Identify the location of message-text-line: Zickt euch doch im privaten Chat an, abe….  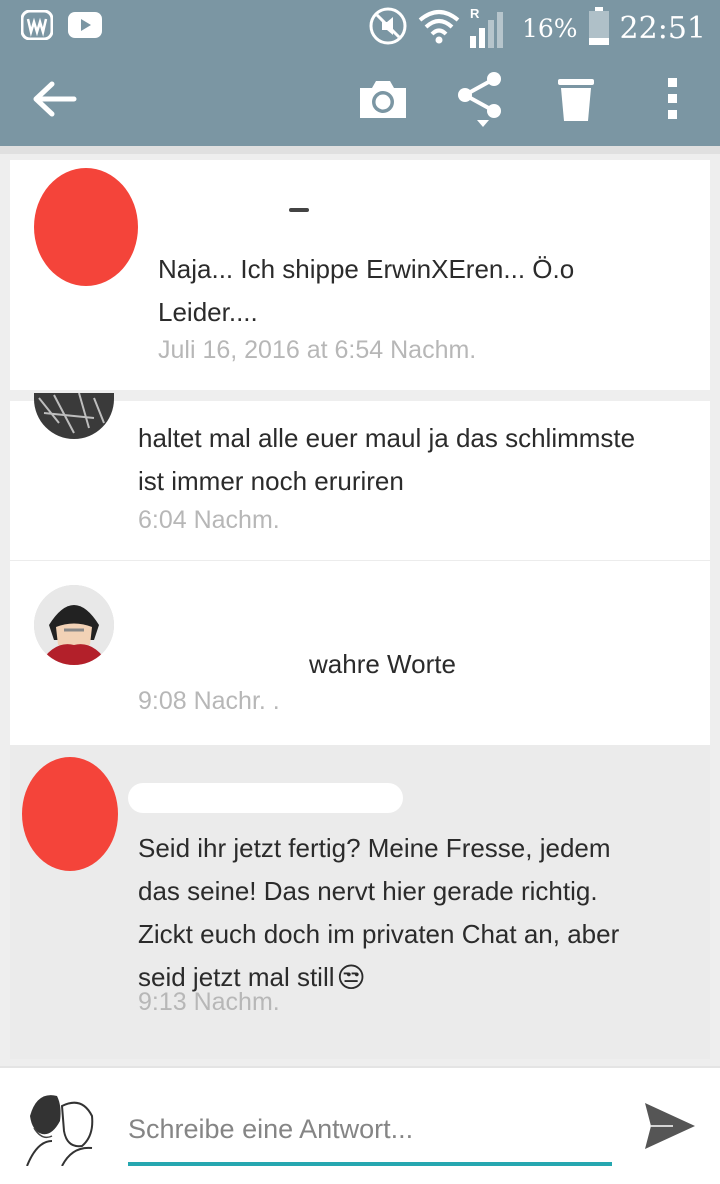
(379, 934).